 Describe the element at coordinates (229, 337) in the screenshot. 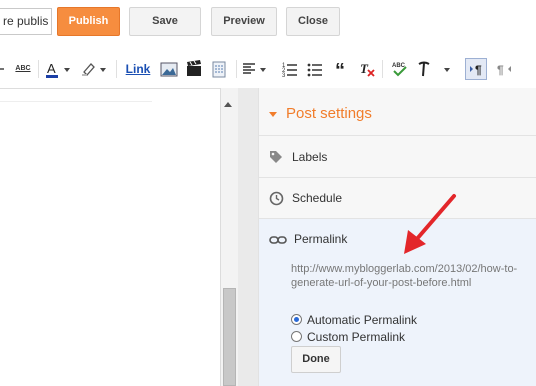

I see `scrollbar-thumb` at that location.